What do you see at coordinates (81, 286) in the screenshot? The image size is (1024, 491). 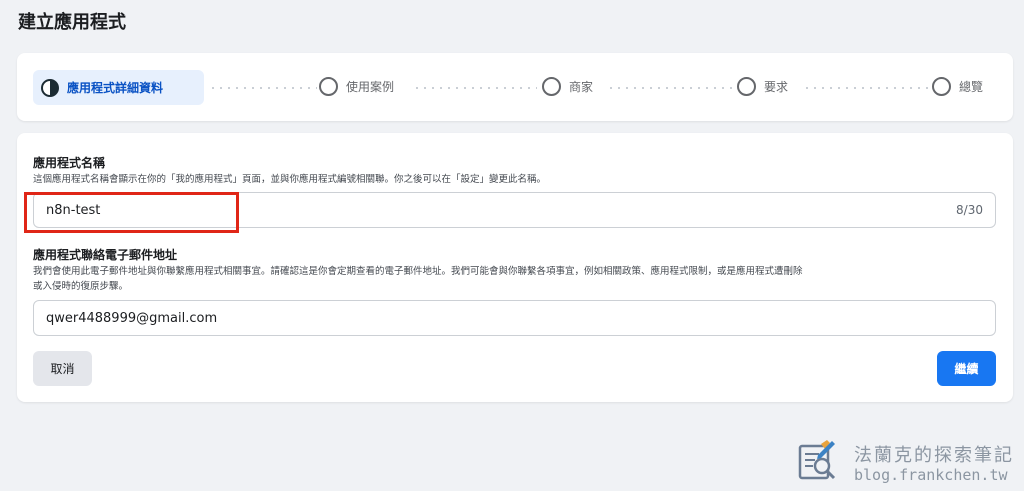 I see `contact-email-description-line2: 或入侵時的復原步驟。` at bounding box center [81, 286].